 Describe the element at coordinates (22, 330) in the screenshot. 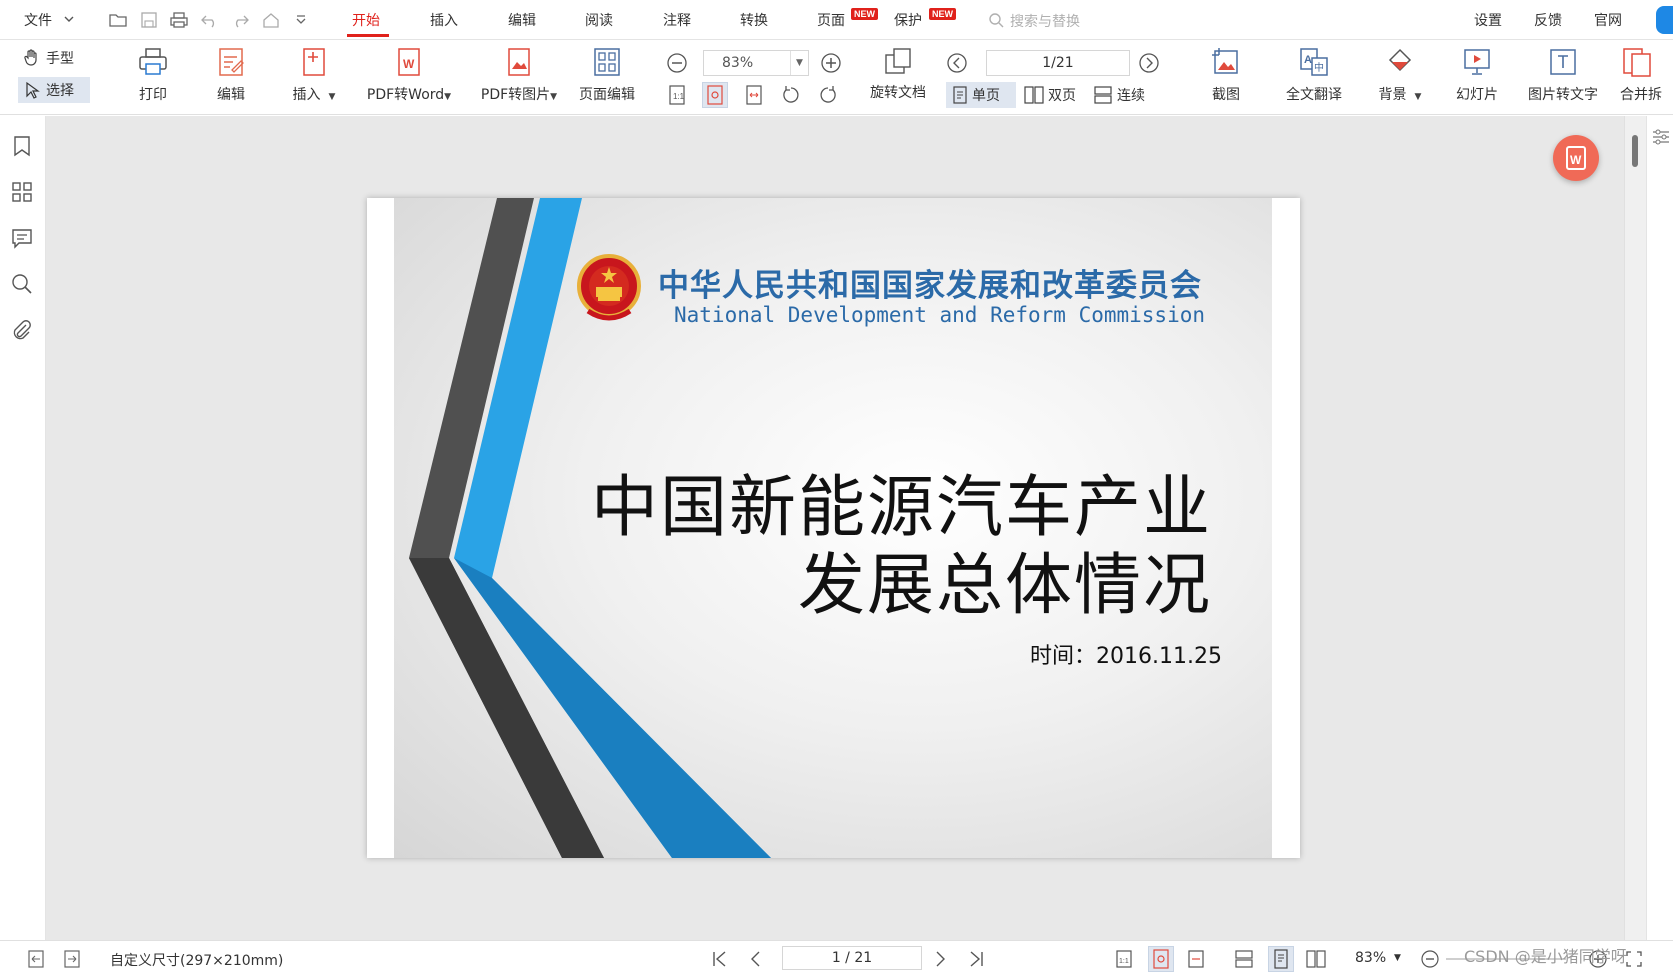

I see `attachment-icon` at that location.